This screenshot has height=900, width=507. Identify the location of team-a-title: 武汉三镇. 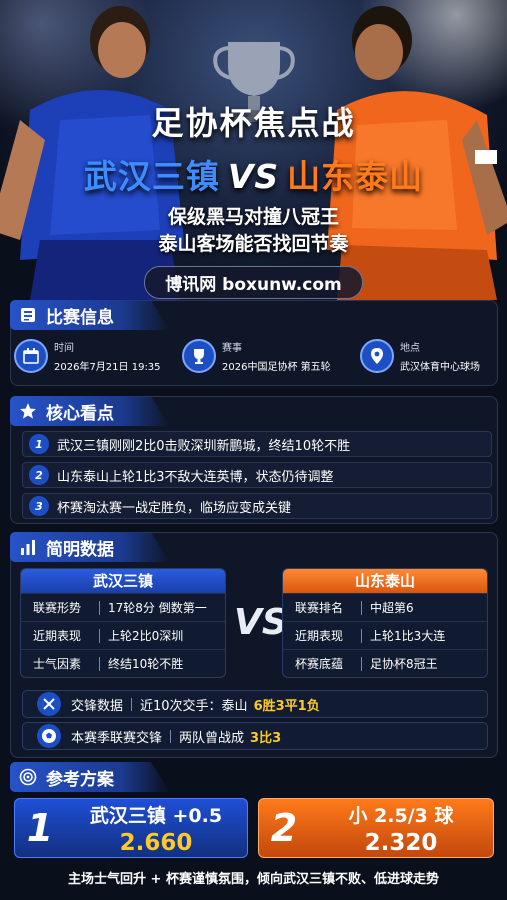
(151, 176).